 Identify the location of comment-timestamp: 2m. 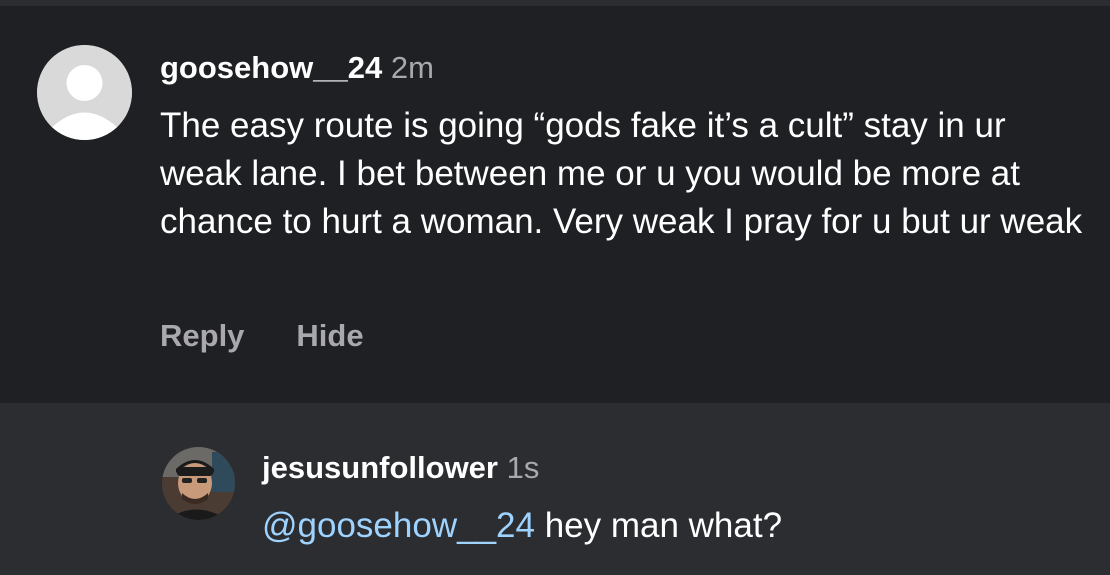
(412, 67).